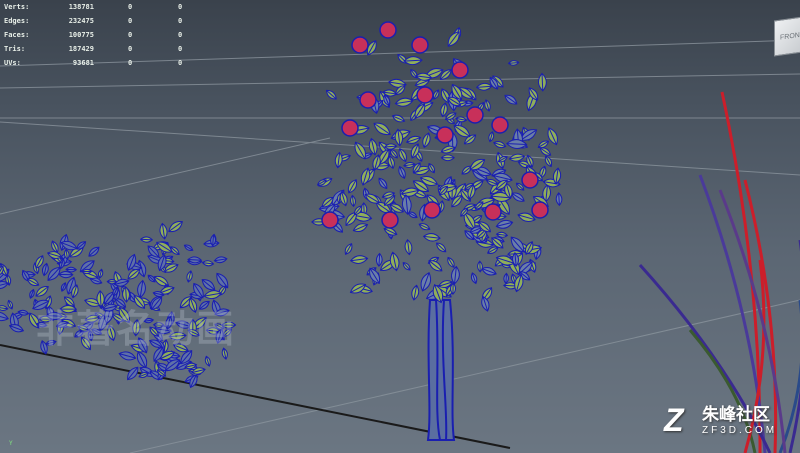 This screenshot has height=453, width=800. Describe the element at coordinates (81, 49) in the screenshot. I see `hud-value: 187429` at that location.